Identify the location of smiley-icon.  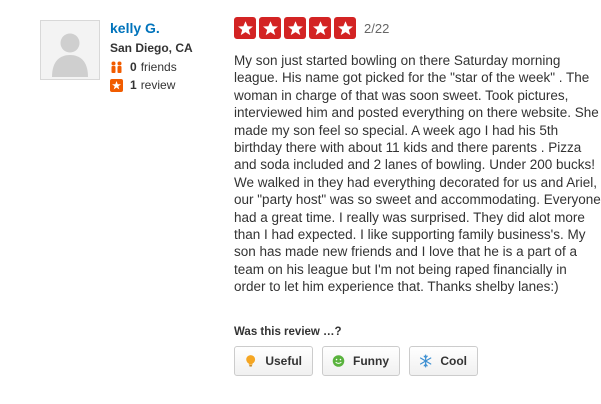
(338, 361).